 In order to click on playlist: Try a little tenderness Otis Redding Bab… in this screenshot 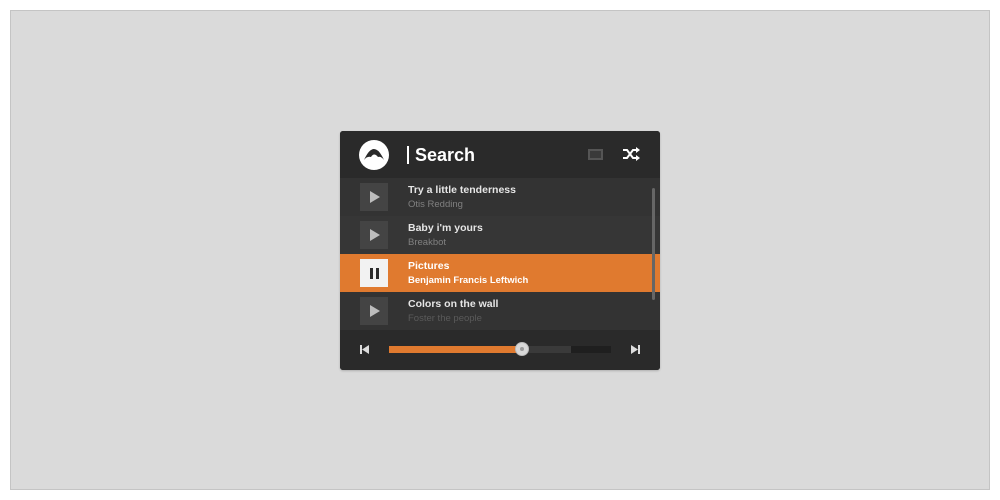, I will do `click(500, 254)`.